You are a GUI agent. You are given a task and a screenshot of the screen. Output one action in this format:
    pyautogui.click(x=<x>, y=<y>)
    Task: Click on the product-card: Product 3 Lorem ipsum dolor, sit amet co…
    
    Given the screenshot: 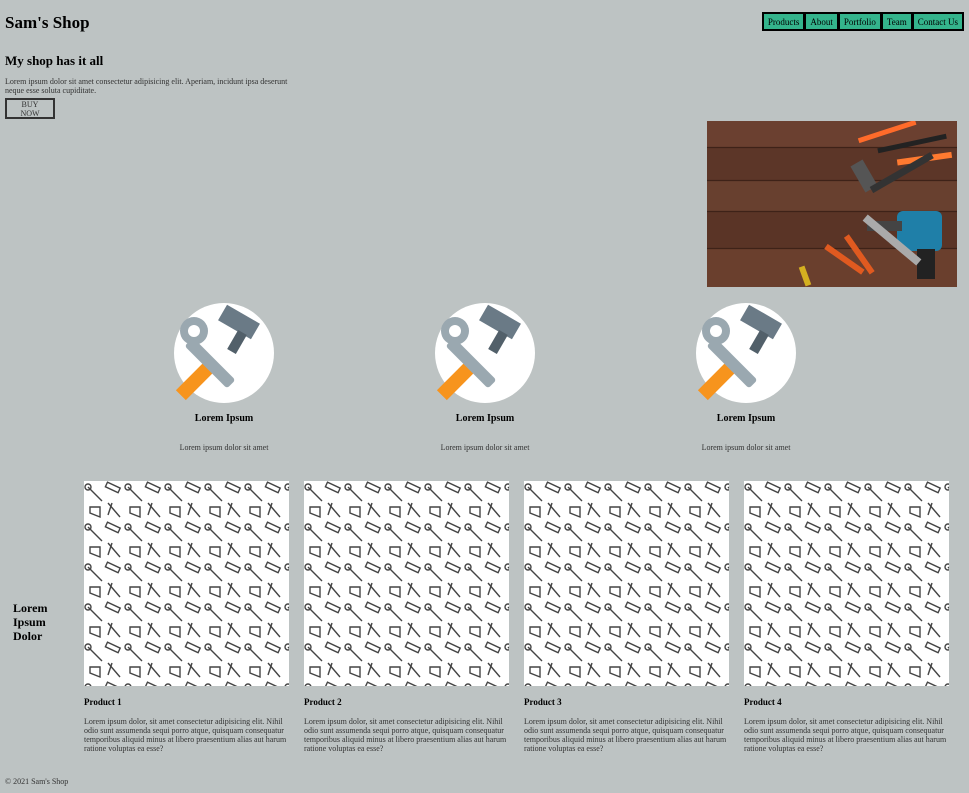 What is the action you would take?
    pyautogui.click(x=626, y=617)
    